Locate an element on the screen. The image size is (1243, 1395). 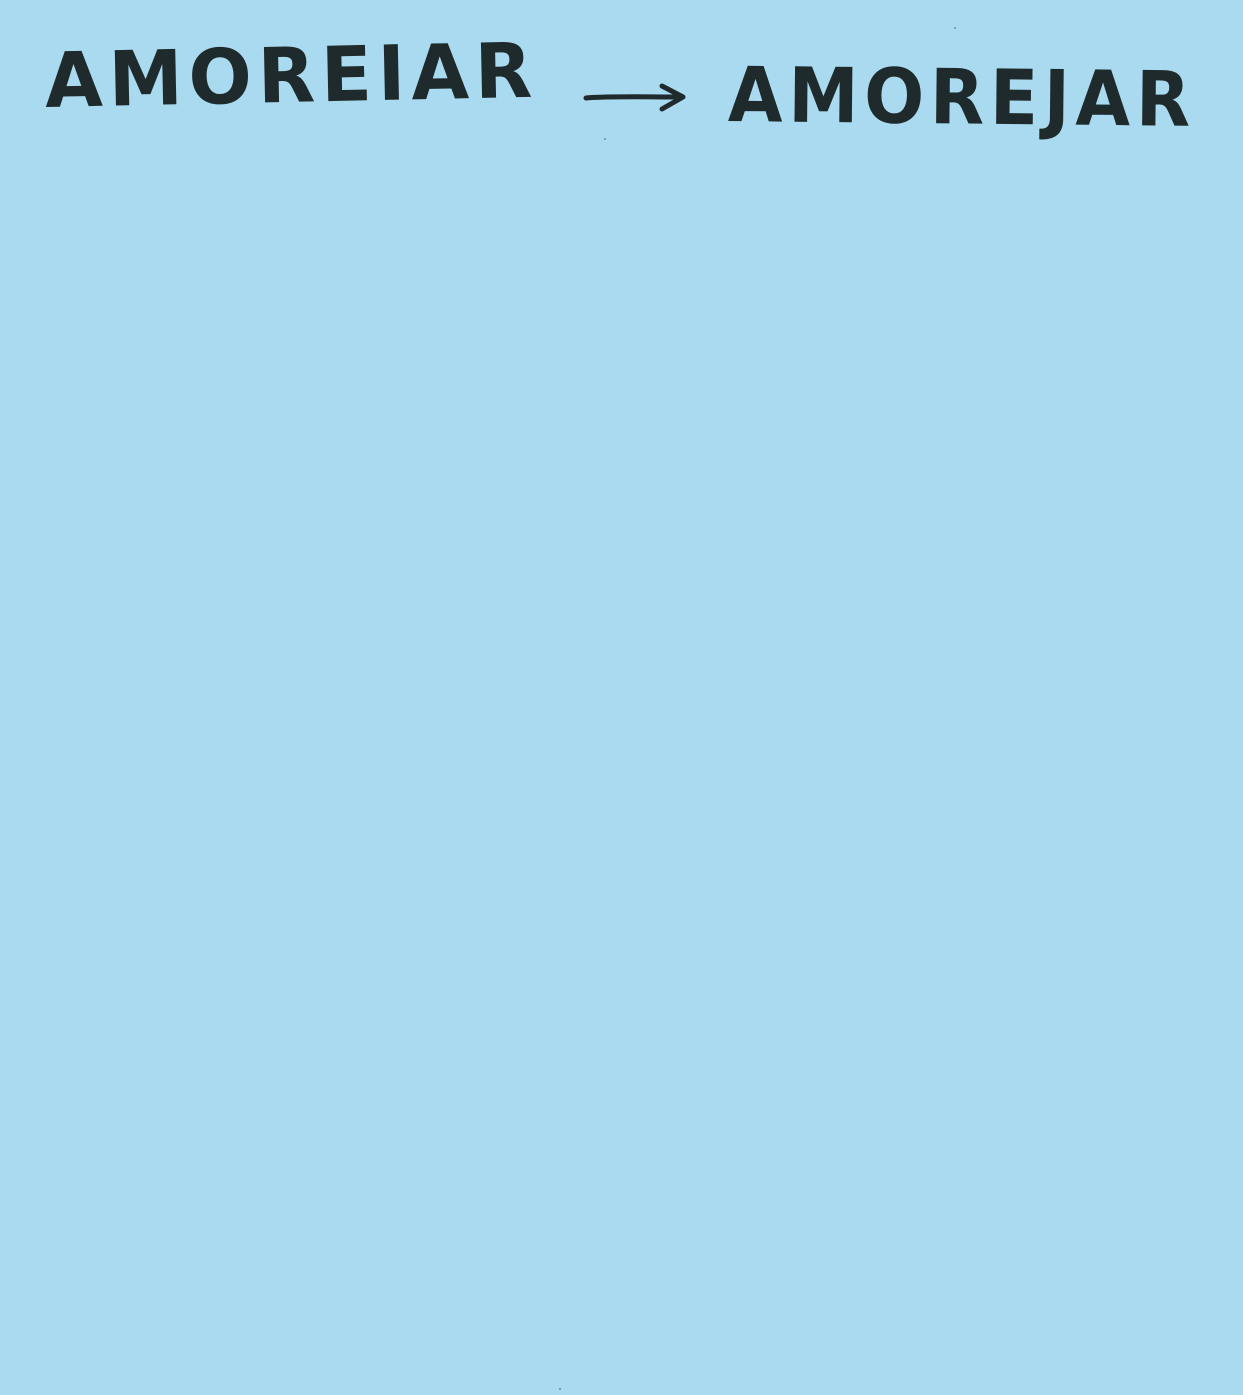
original-word: AMOREIAR is located at coordinates (291, 75).